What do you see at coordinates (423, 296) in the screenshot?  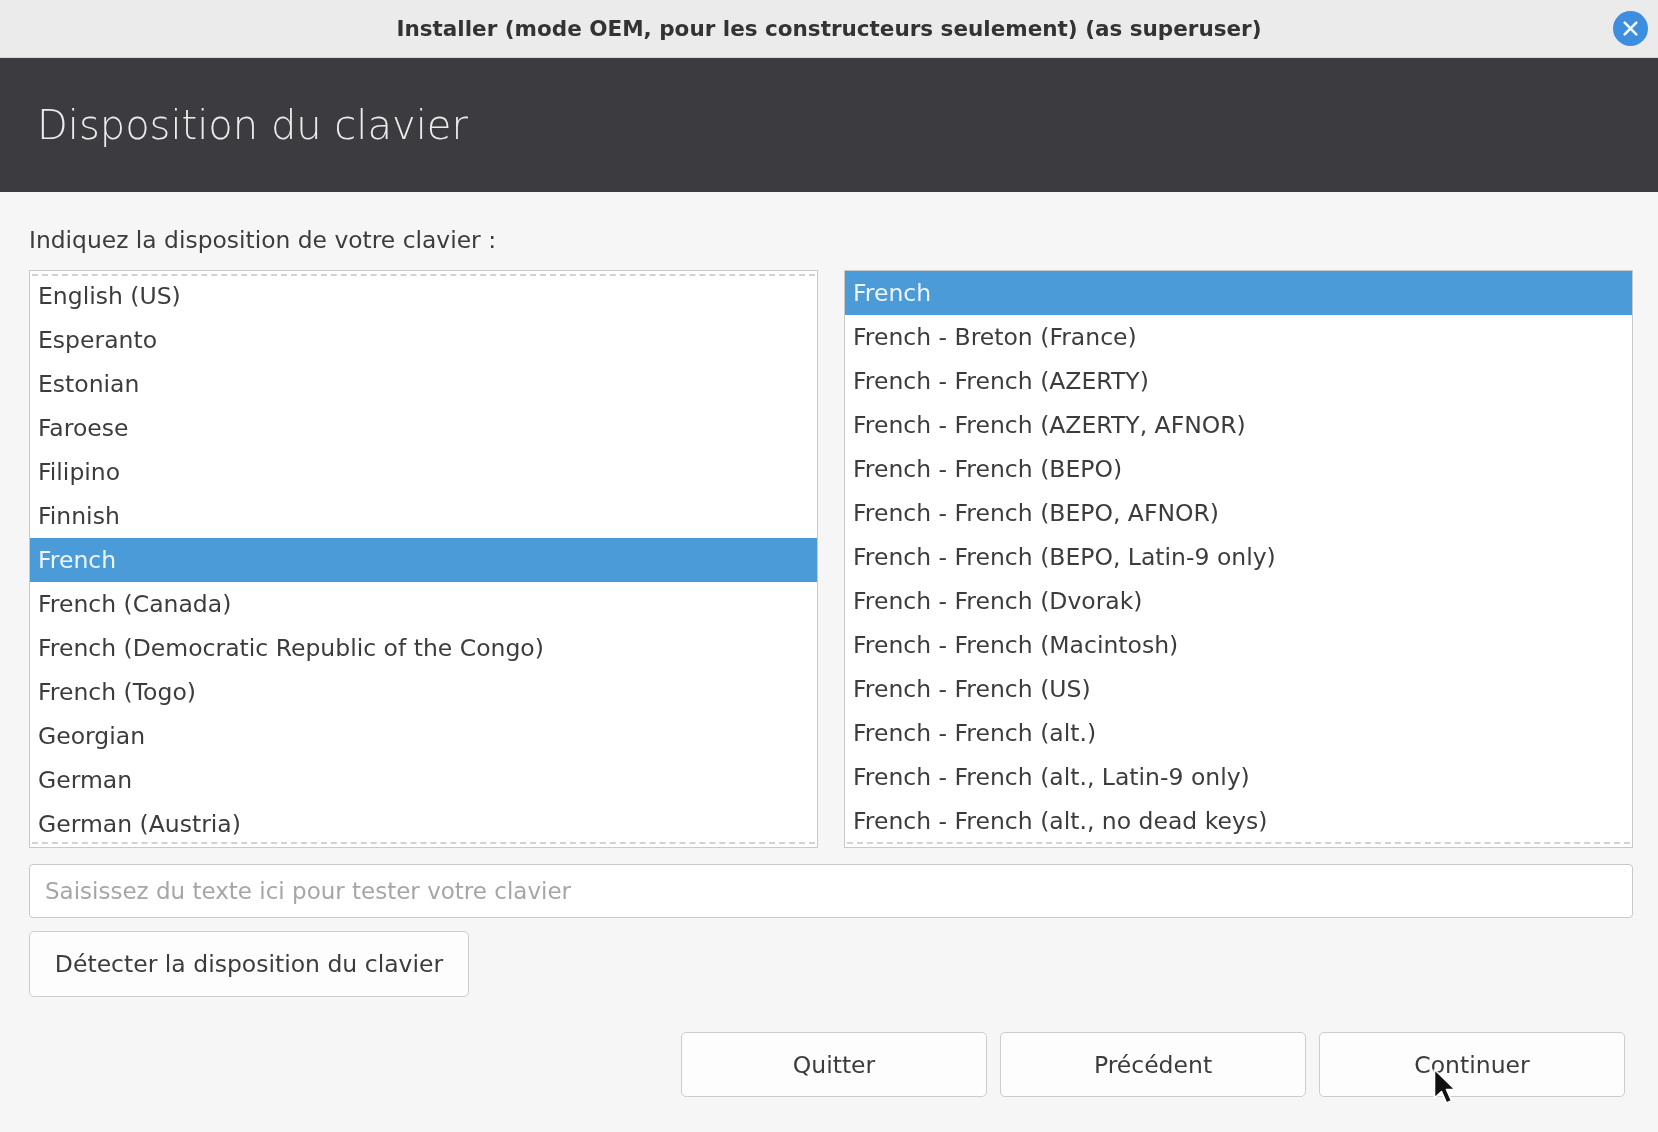 I see `list-item: English (US)` at bounding box center [423, 296].